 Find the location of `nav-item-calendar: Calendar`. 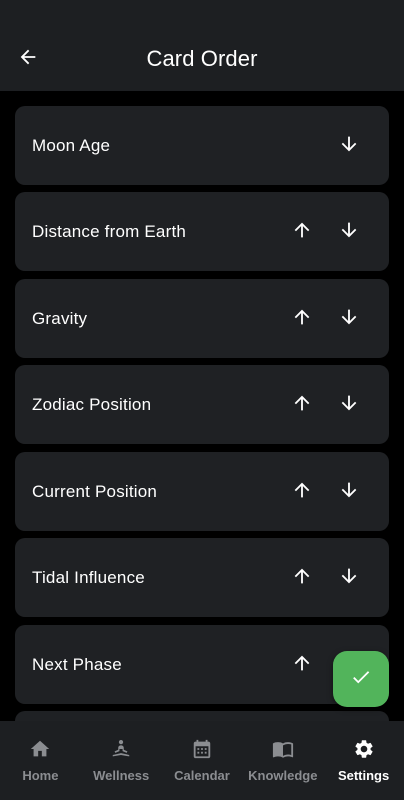

nav-item-calendar: Calendar is located at coordinates (202, 760).